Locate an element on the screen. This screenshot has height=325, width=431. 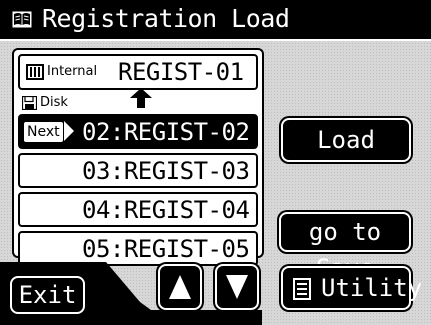
go-to-save-button: go to Save is located at coordinates (345, 247).